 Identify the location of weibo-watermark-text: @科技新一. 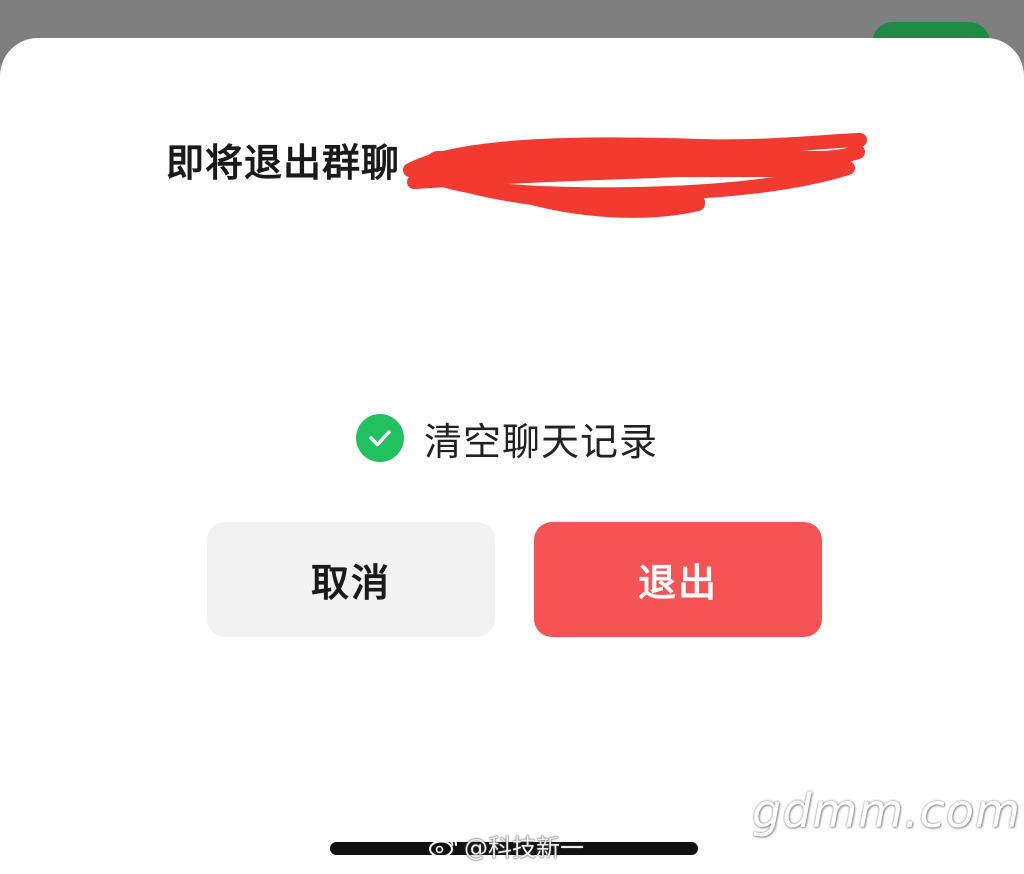
(524, 848).